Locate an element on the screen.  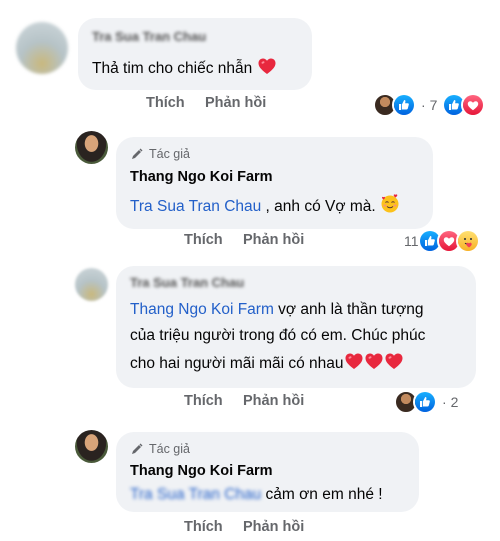
reaction-summary: · 7 is located at coordinates (429, 105).